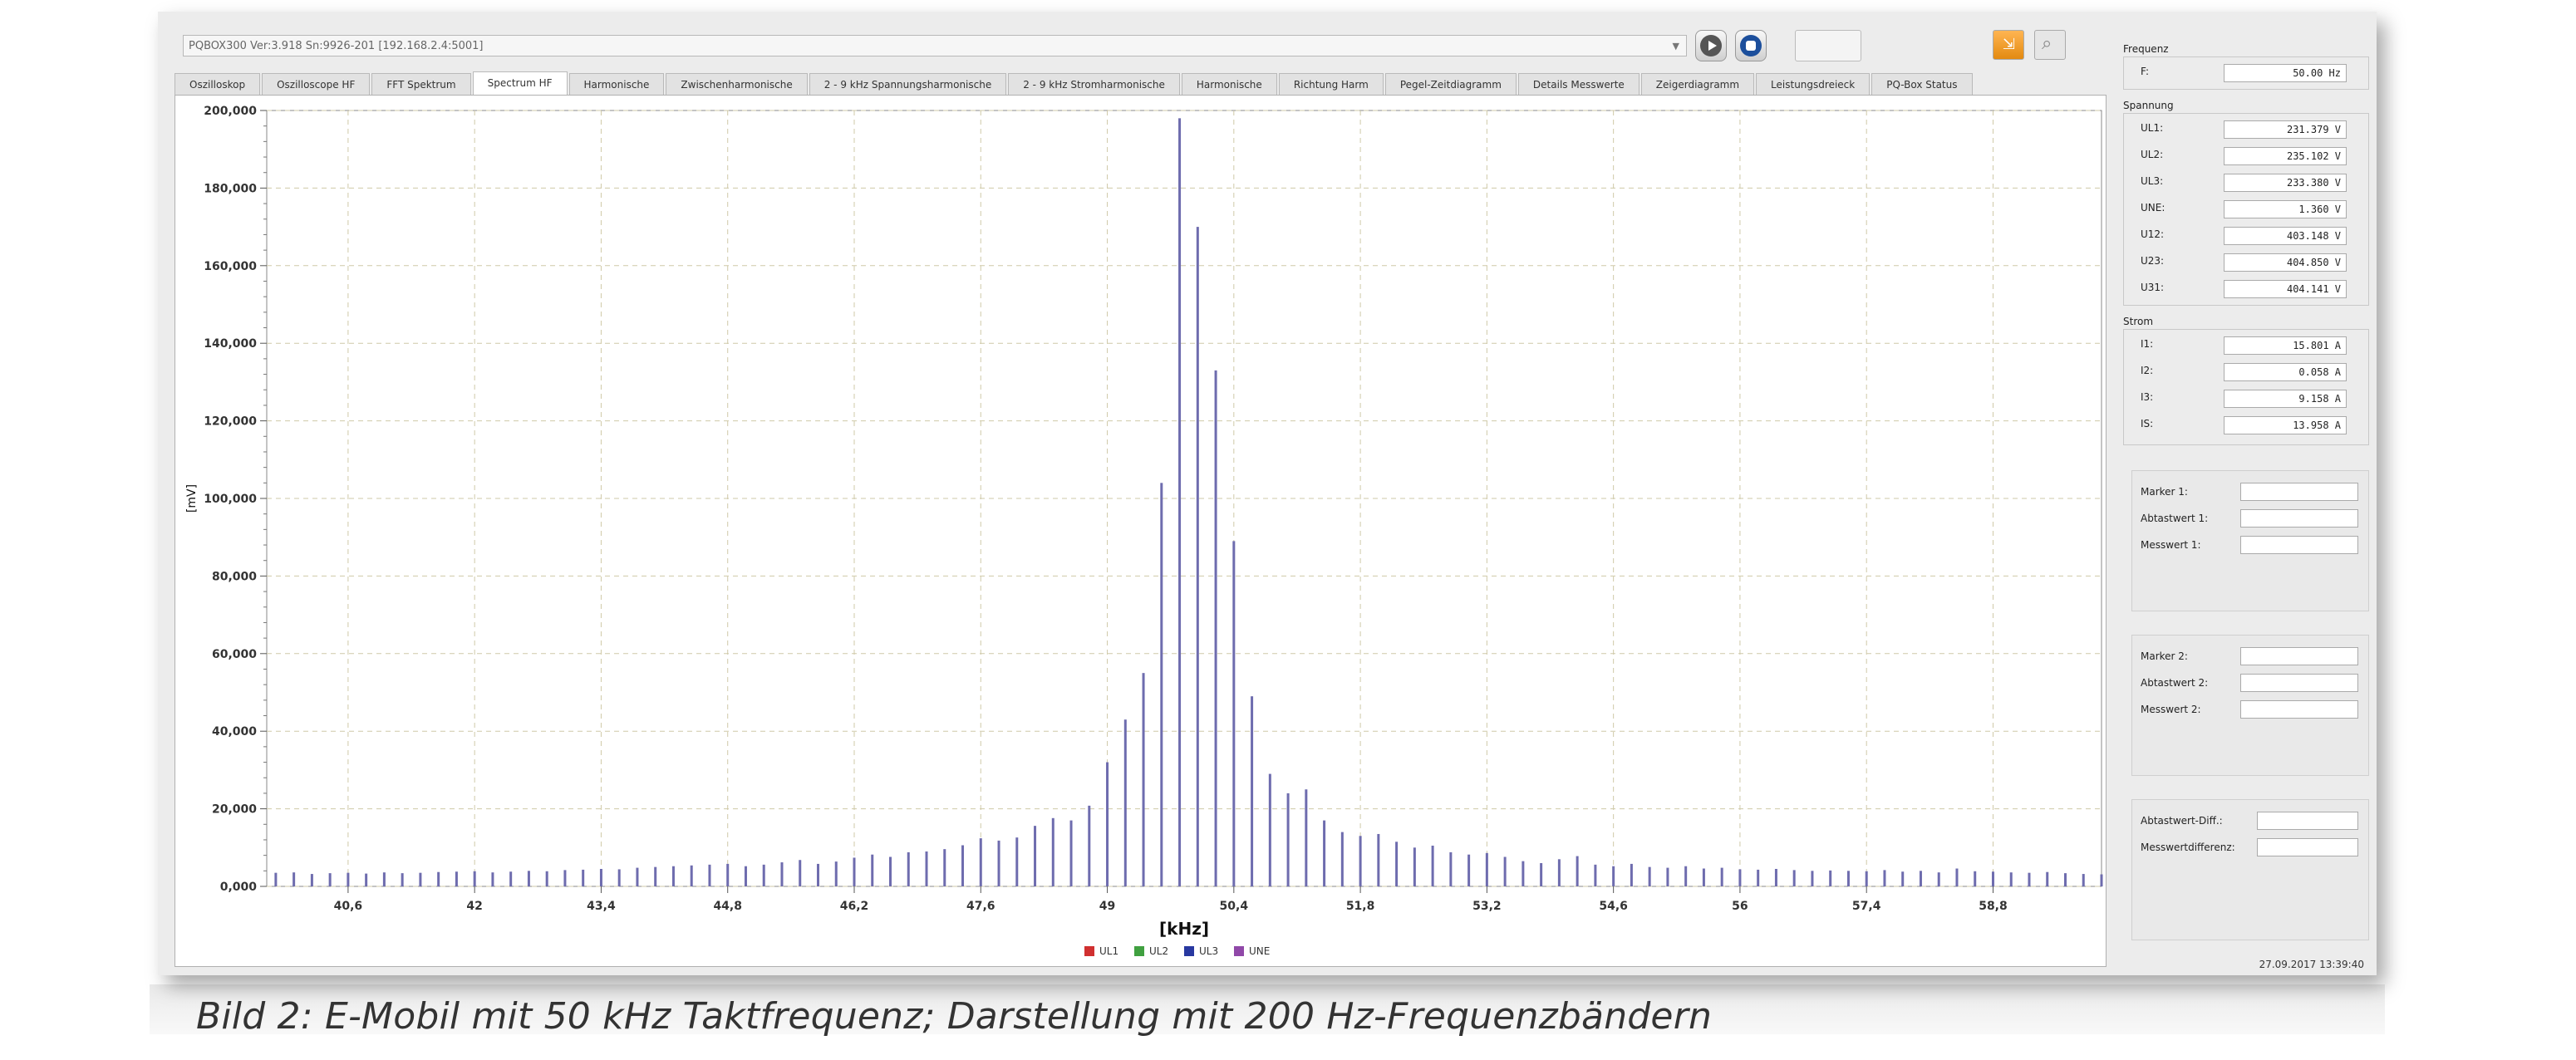 The height and width of the screenshot is (1060, 2576). What do you see at coordinates (2299, 656) in the screenshot?
I see `marker2-input` at bounding box center [2299, 656].